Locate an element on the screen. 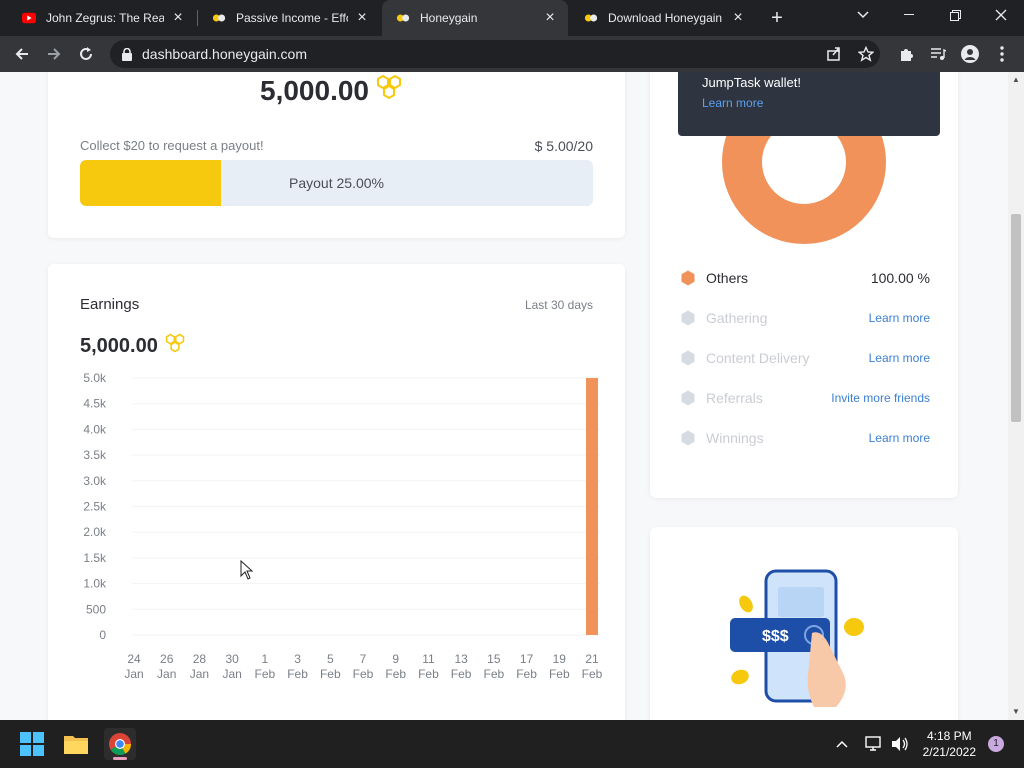  legend-link: Invite more friends is located at coordinates (880, 398).